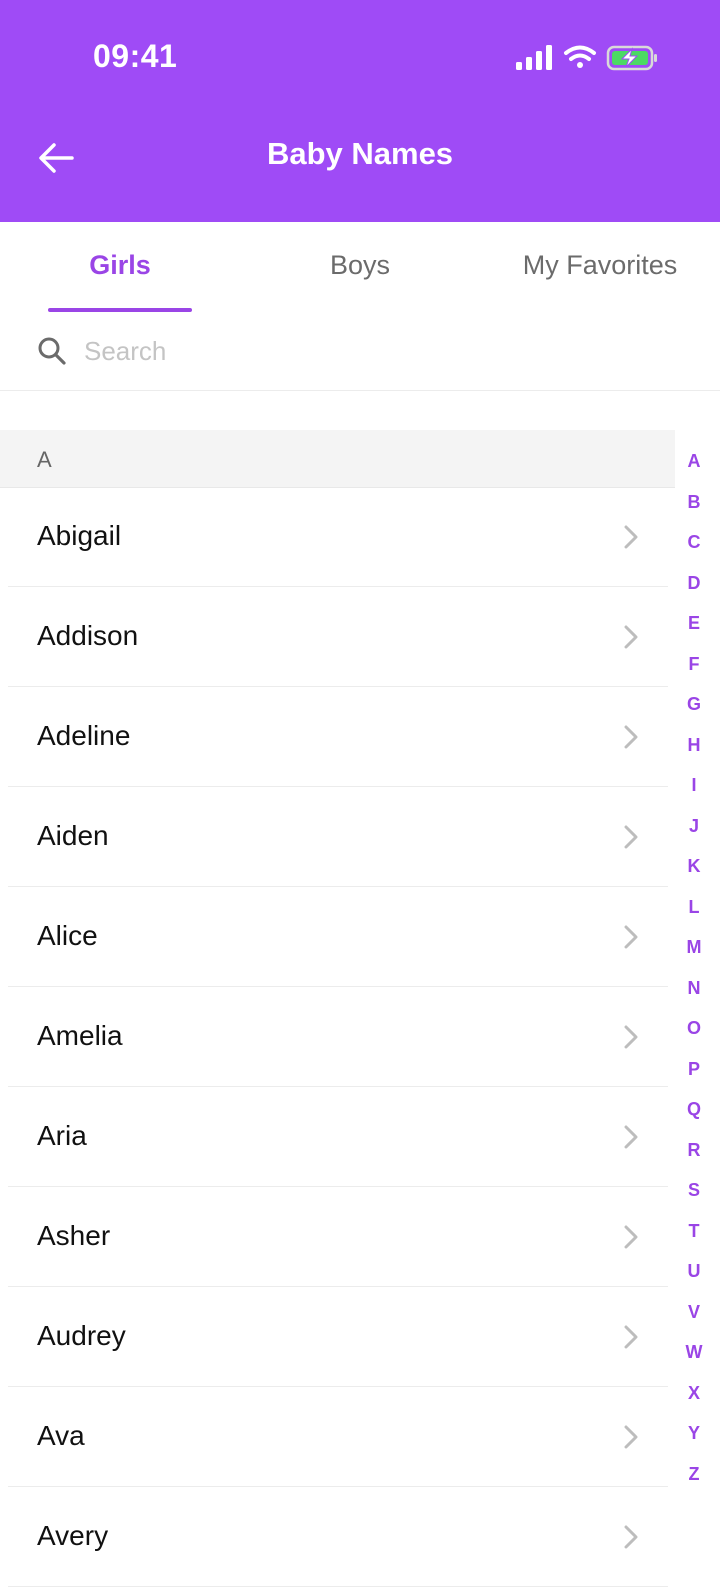 The image size is (720, 1587). I want to click on list-item-name: Addison, so click(88, 635).